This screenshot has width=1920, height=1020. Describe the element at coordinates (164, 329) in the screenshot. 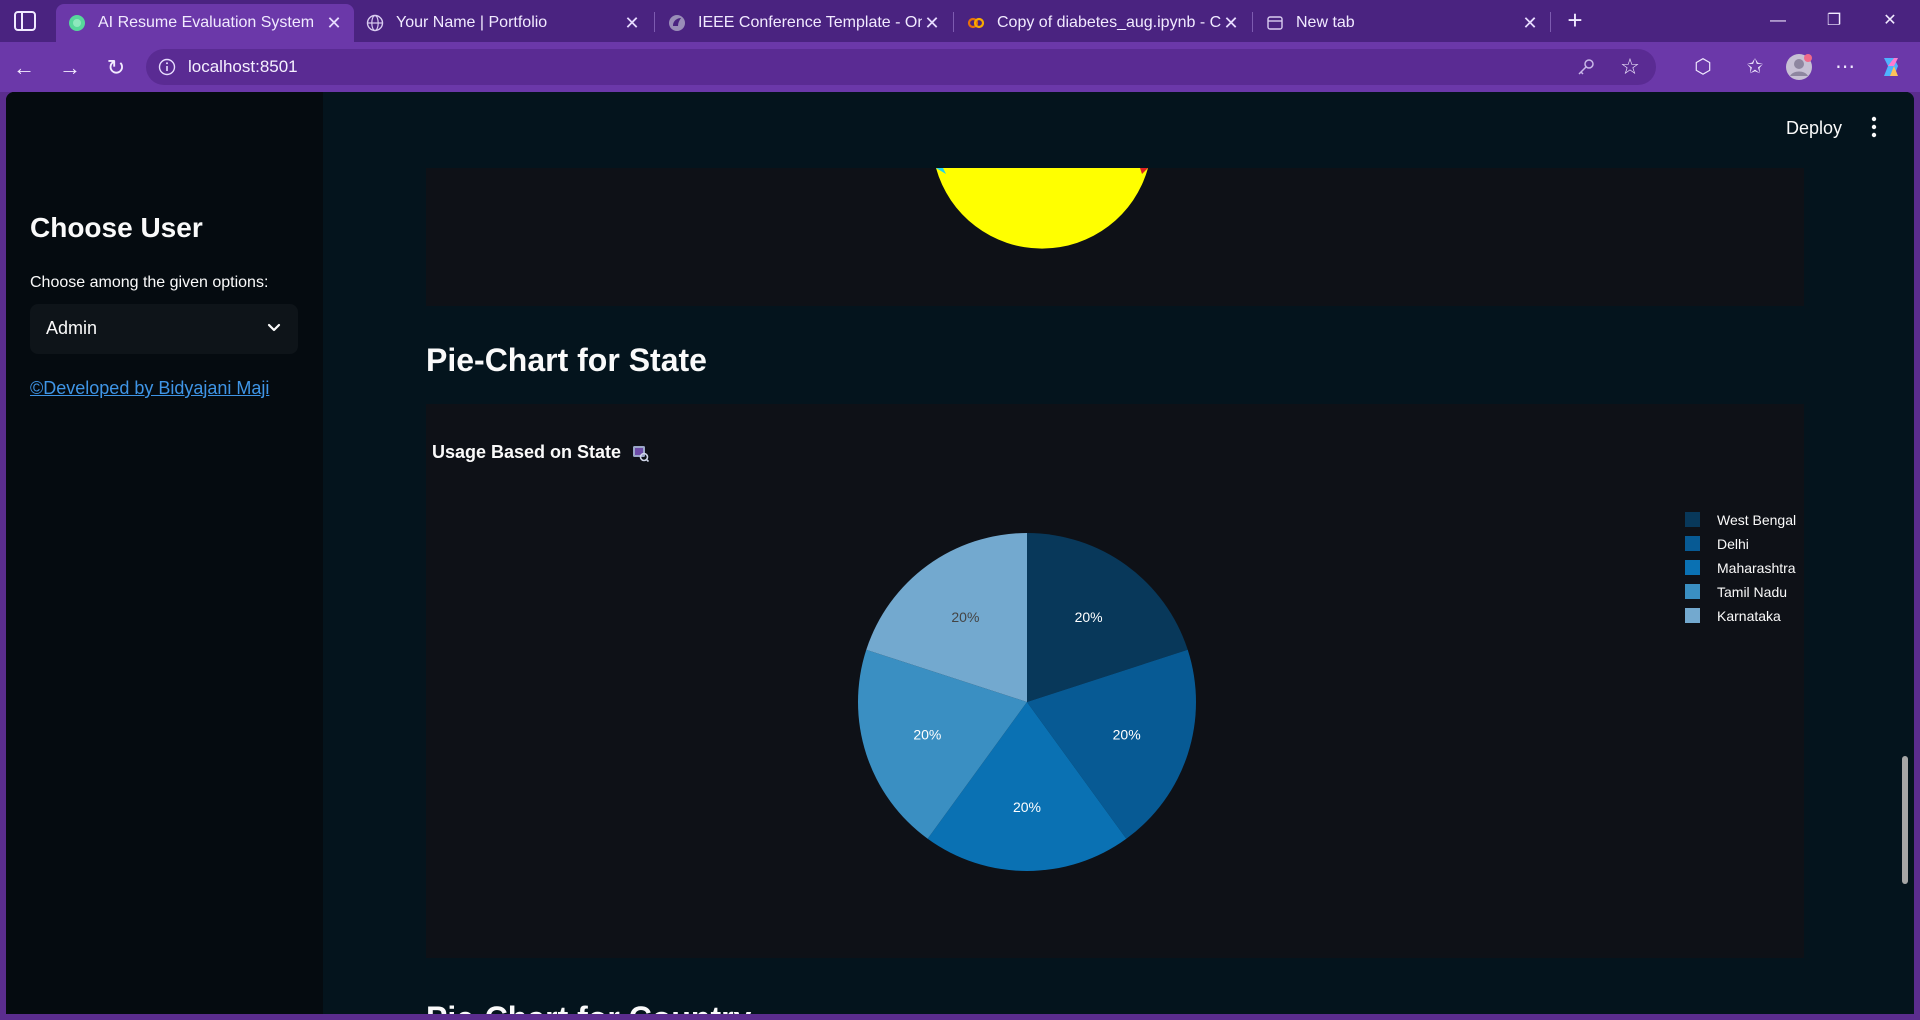

I see `user-select: Admin` at that location.